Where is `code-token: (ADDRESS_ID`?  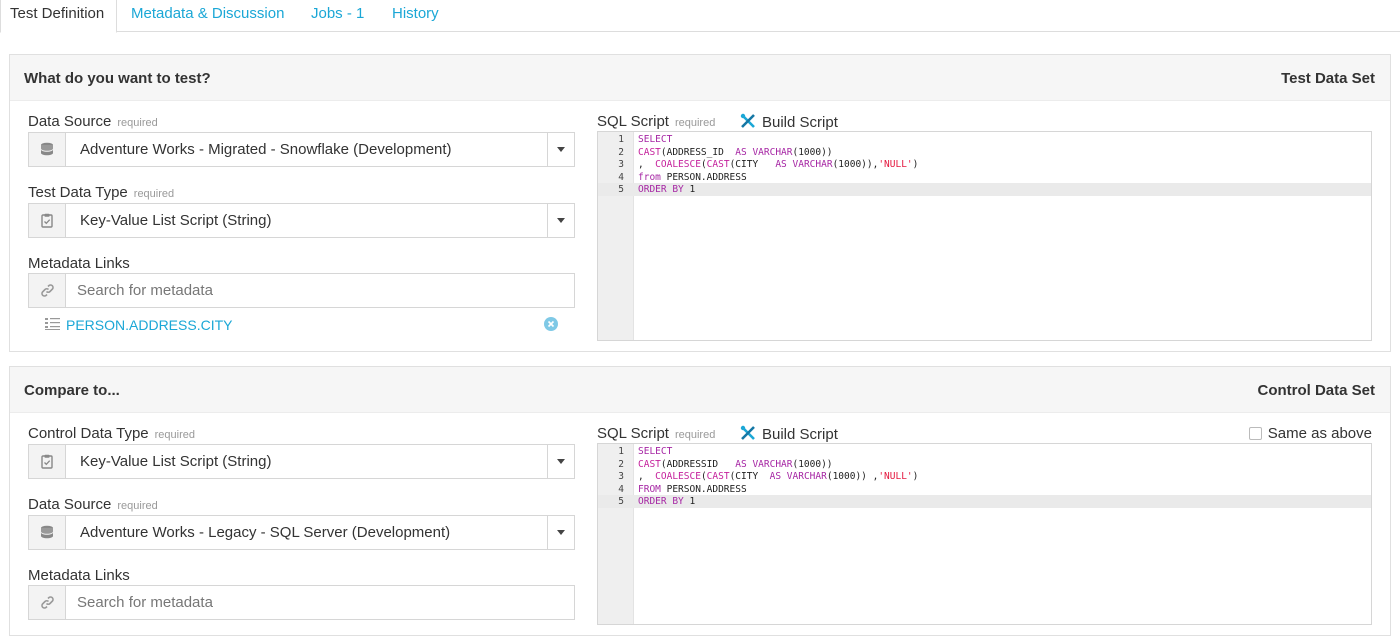 code-token: (ADDRESS_ID is located at coordinates (698, 152).